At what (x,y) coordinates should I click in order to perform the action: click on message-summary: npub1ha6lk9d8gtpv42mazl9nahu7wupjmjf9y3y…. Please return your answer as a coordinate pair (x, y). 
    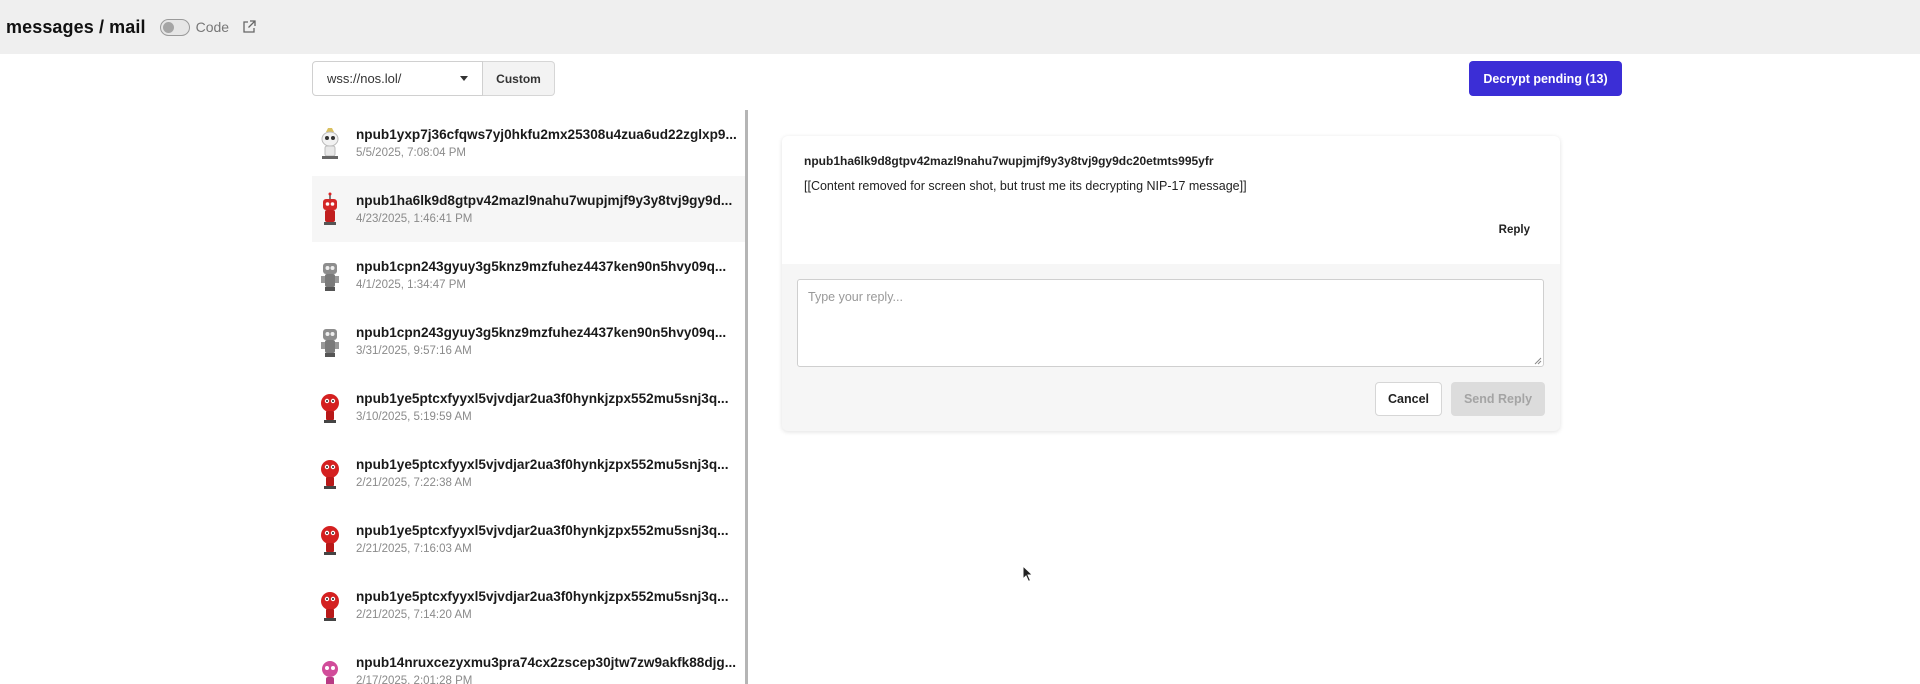
    Looking at the image, I should click on (551, 209).